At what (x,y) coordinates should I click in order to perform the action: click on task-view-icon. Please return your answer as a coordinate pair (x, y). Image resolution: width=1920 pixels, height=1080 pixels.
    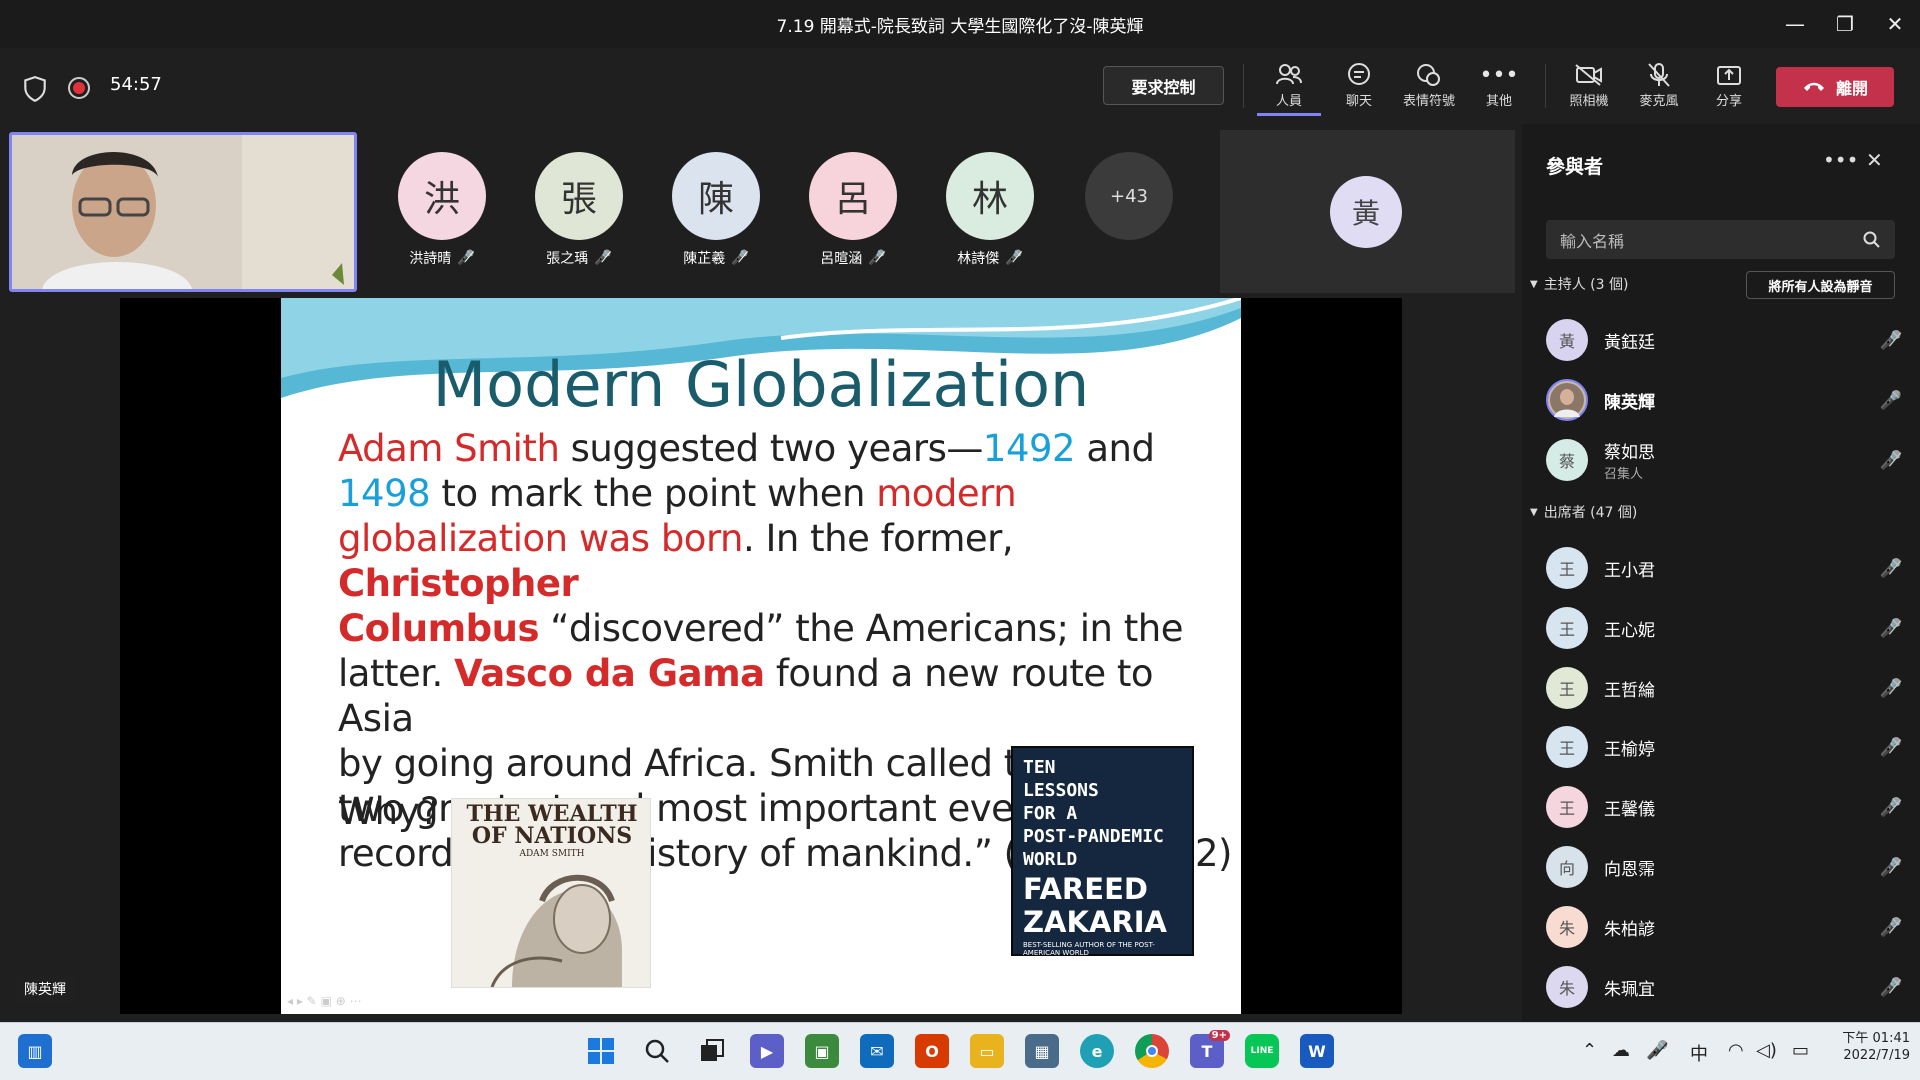
    Looking at the image, I should click on (712, 1051).